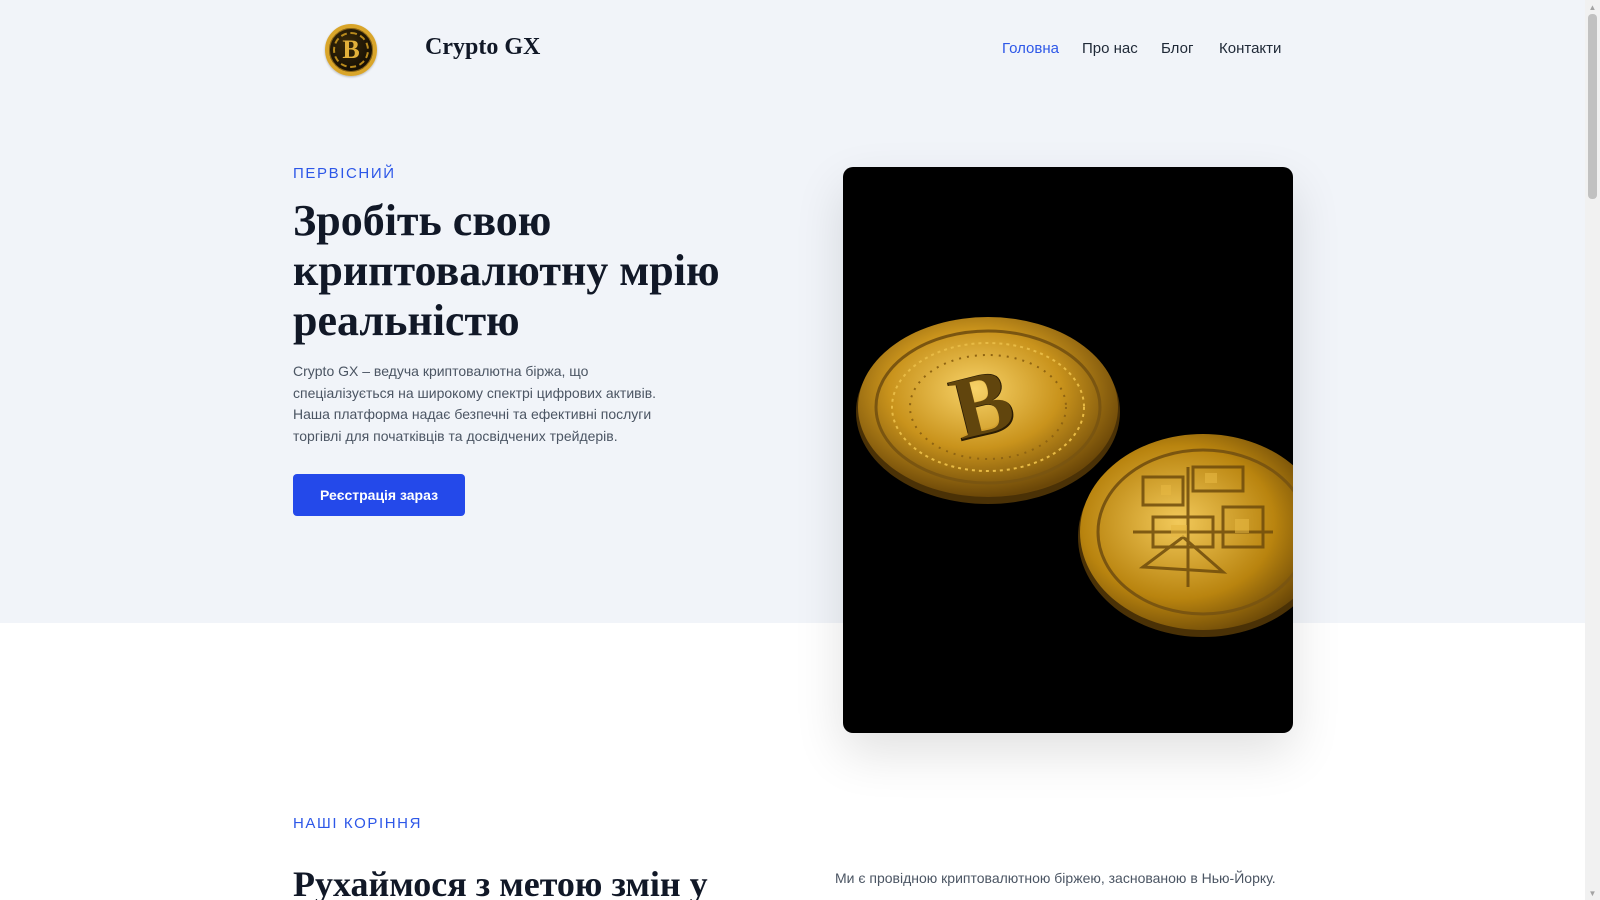 The height and width of the screenshot is (900, 1600). I want to click on nav-link-blog: Блог, so click(1177, 48).